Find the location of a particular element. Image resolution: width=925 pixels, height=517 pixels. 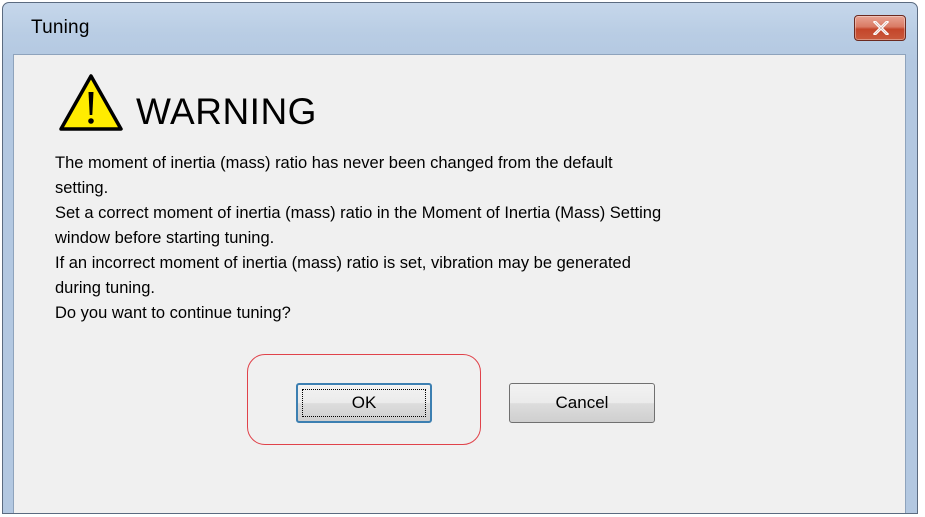

window-title: Tuning is located at coordinates (60, 27).